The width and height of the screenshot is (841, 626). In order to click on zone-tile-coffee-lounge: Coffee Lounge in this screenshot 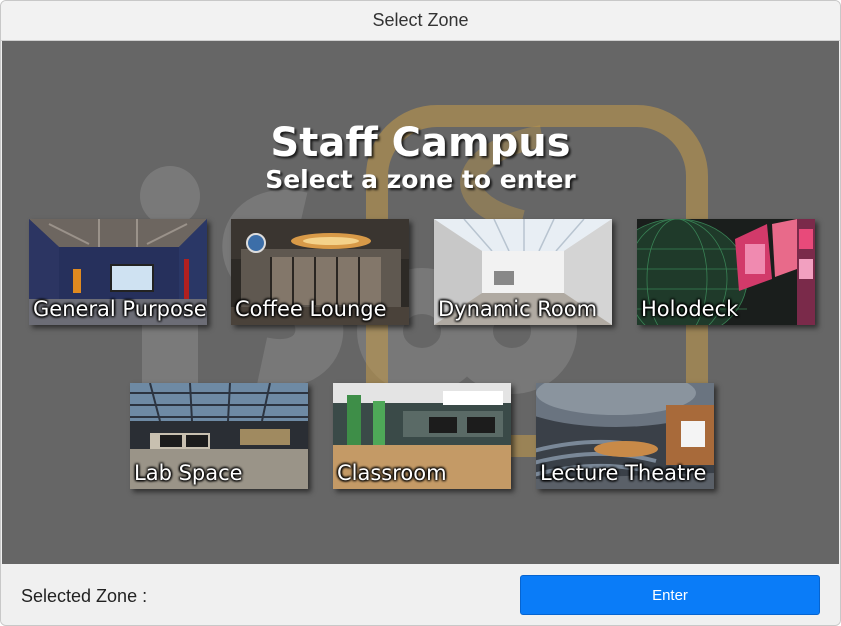, I will do `click(320, 272)`.